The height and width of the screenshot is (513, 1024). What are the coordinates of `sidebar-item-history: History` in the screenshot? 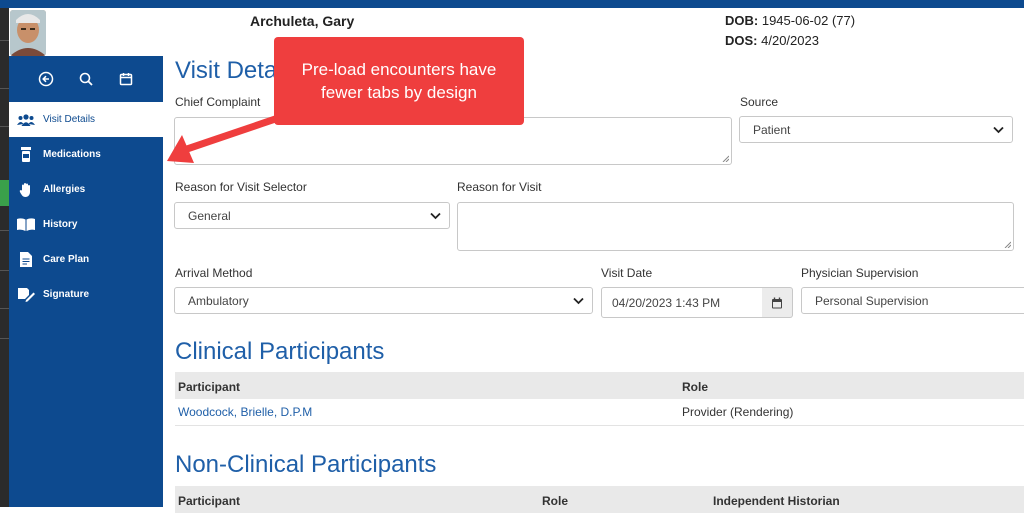 It's located at (86, 224).